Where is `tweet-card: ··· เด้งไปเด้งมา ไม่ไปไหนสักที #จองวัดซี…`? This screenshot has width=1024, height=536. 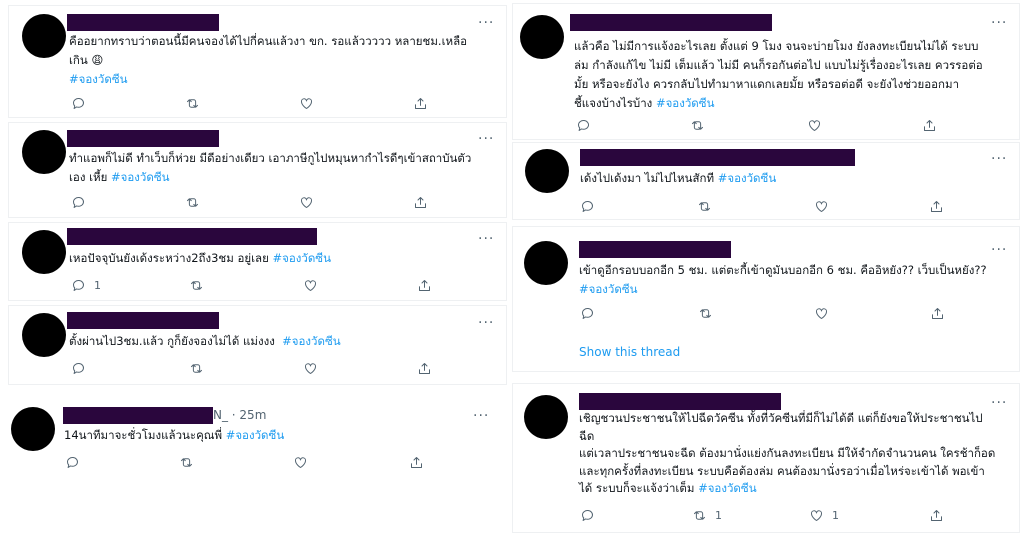
tweet-card: ··· เด้งไปเด้งมา ไม่ไปไหนสักที #จองวัดซี… is located at coordinates (766, 181).